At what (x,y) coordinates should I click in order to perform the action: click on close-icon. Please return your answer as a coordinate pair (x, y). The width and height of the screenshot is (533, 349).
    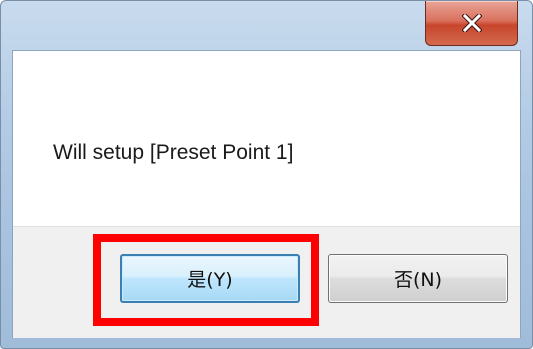
    Looking at the image, I should click on (471, 23).